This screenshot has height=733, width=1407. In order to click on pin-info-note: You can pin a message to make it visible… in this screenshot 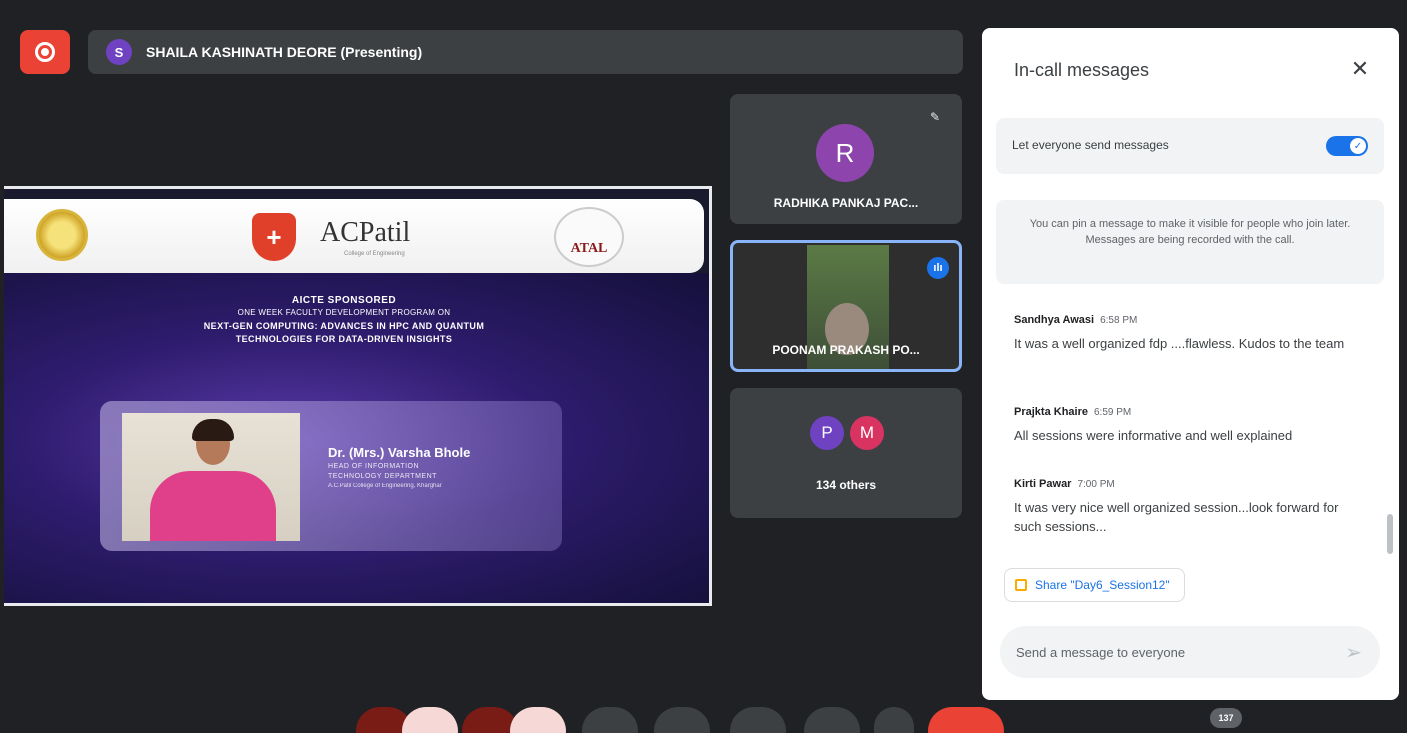, I will do `click(1190, 242)`.